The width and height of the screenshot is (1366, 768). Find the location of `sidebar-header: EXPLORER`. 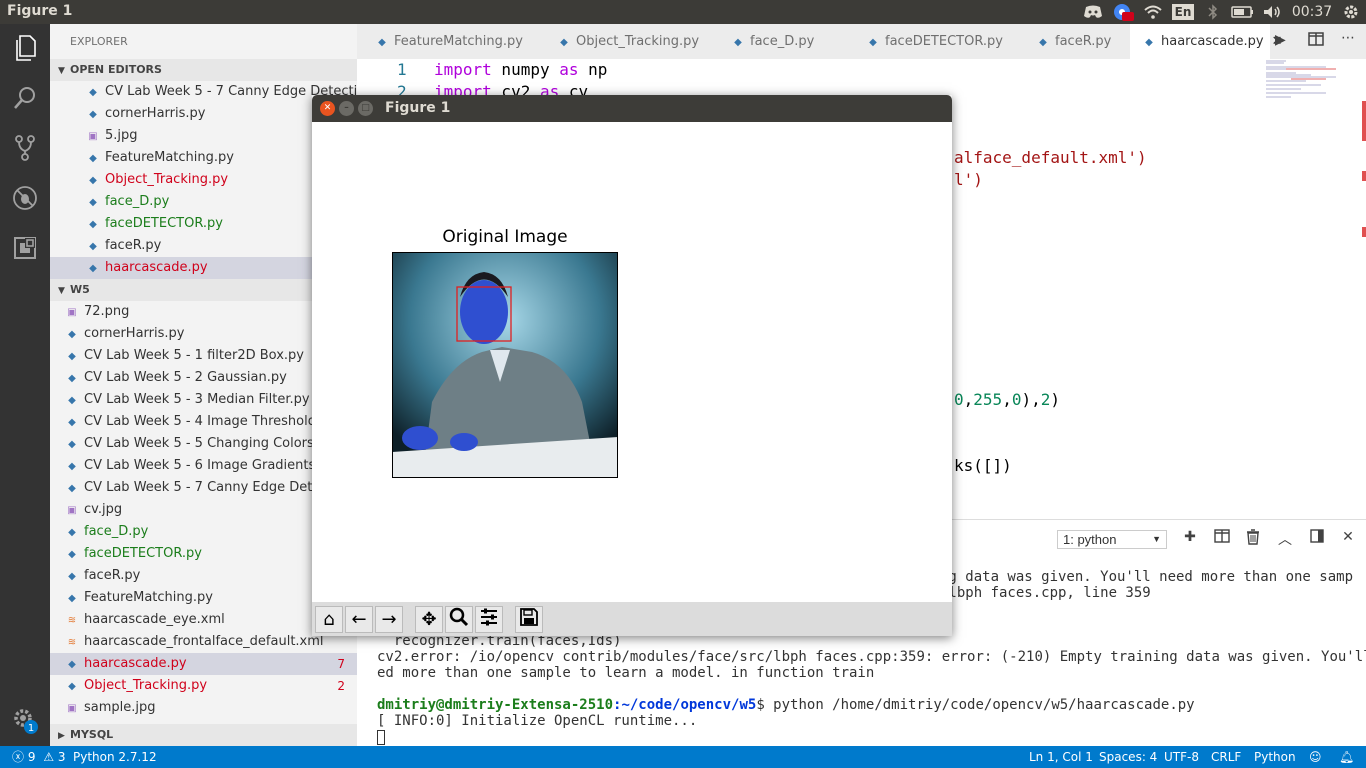

sidebar-header: EXPLORER is located at coordinates (99, 41).